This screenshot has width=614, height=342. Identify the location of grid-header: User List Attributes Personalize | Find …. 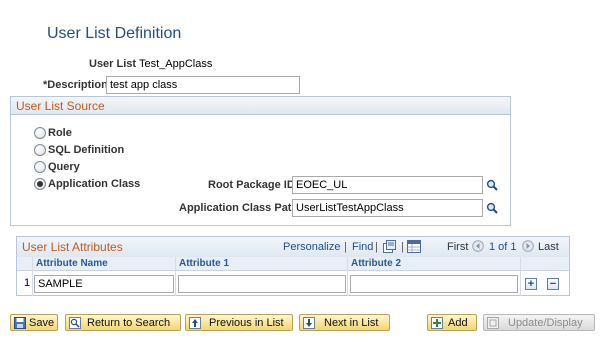
(293, 247).